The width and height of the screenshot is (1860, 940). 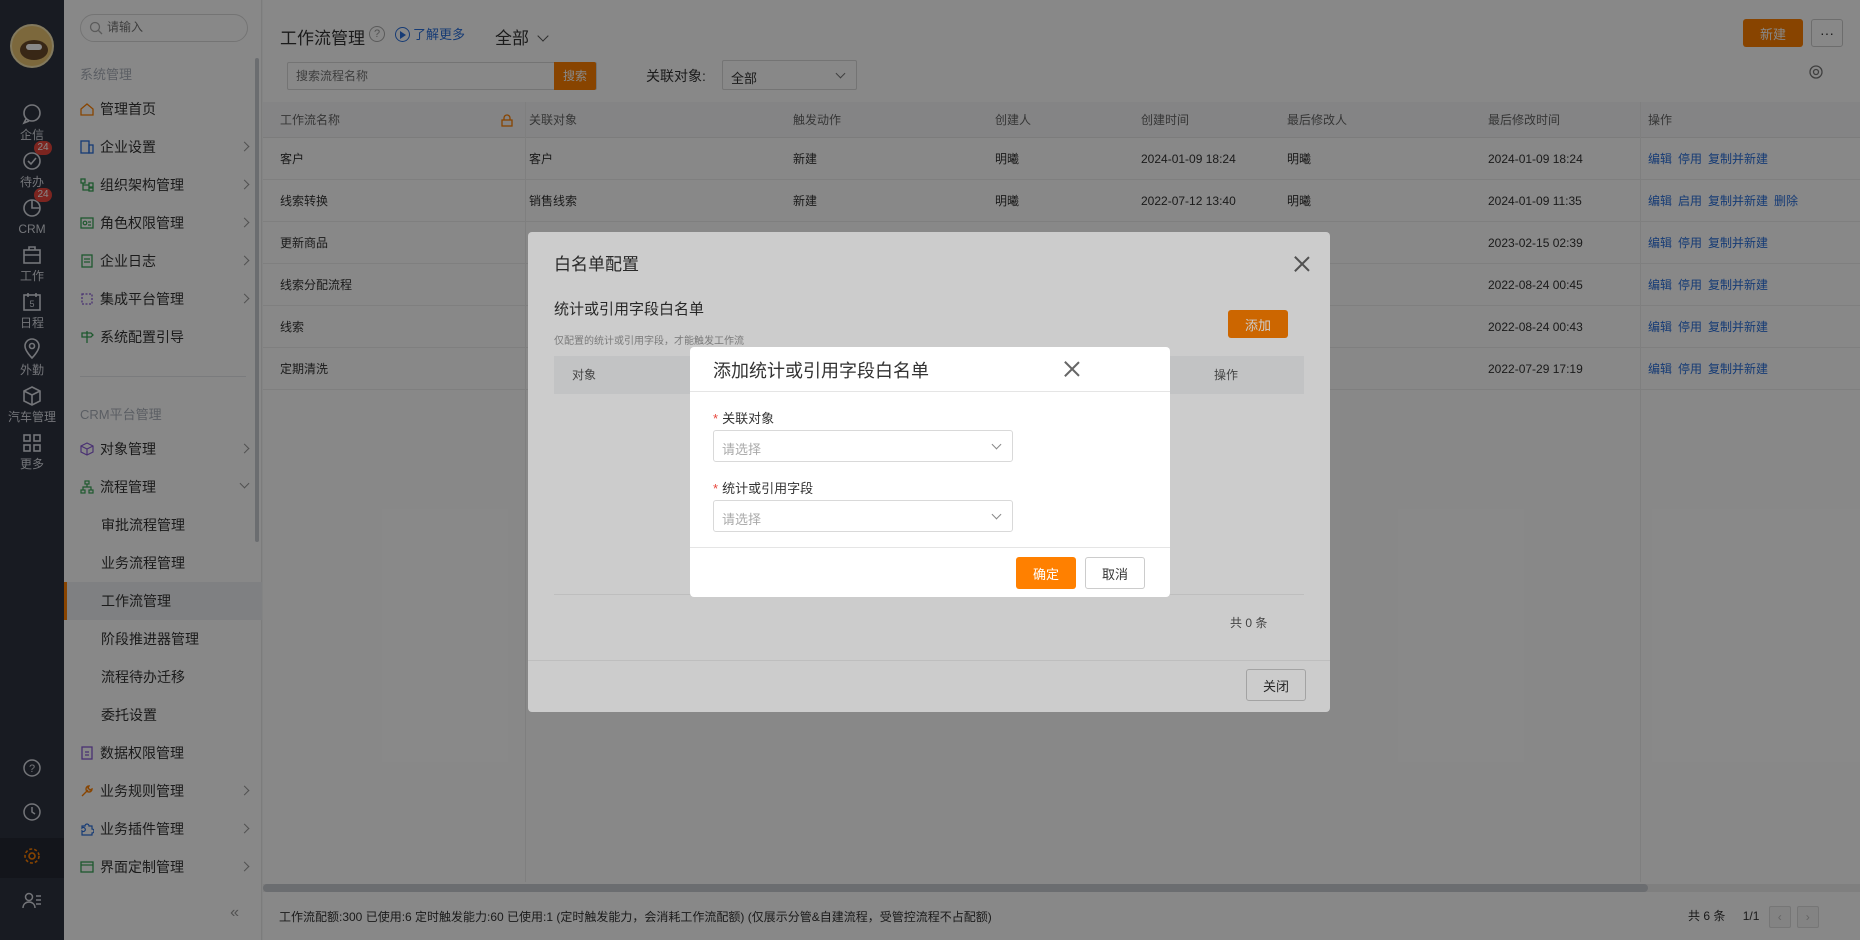 I want to click on related-object-dropdown: 请选择, so click(x=863, y=446).